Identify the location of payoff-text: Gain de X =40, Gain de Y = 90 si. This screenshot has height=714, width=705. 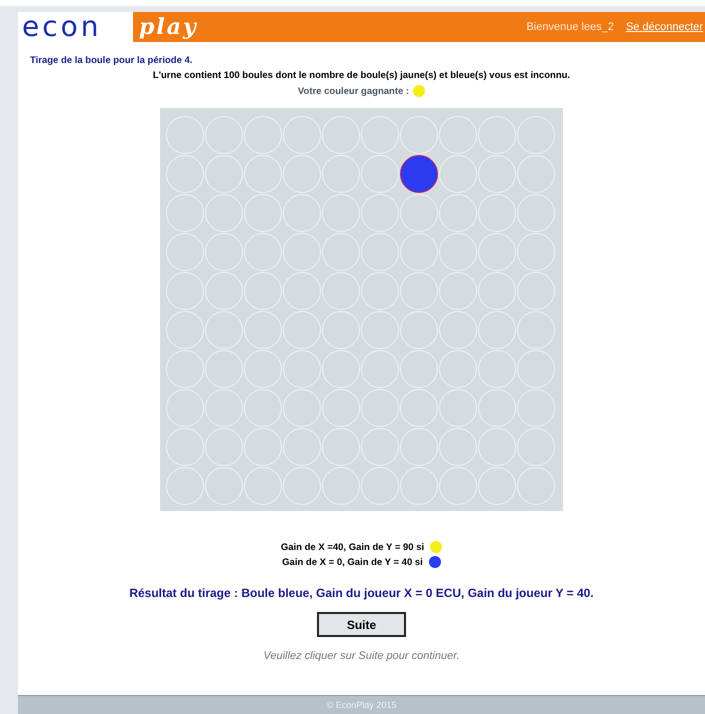
(352, 547).